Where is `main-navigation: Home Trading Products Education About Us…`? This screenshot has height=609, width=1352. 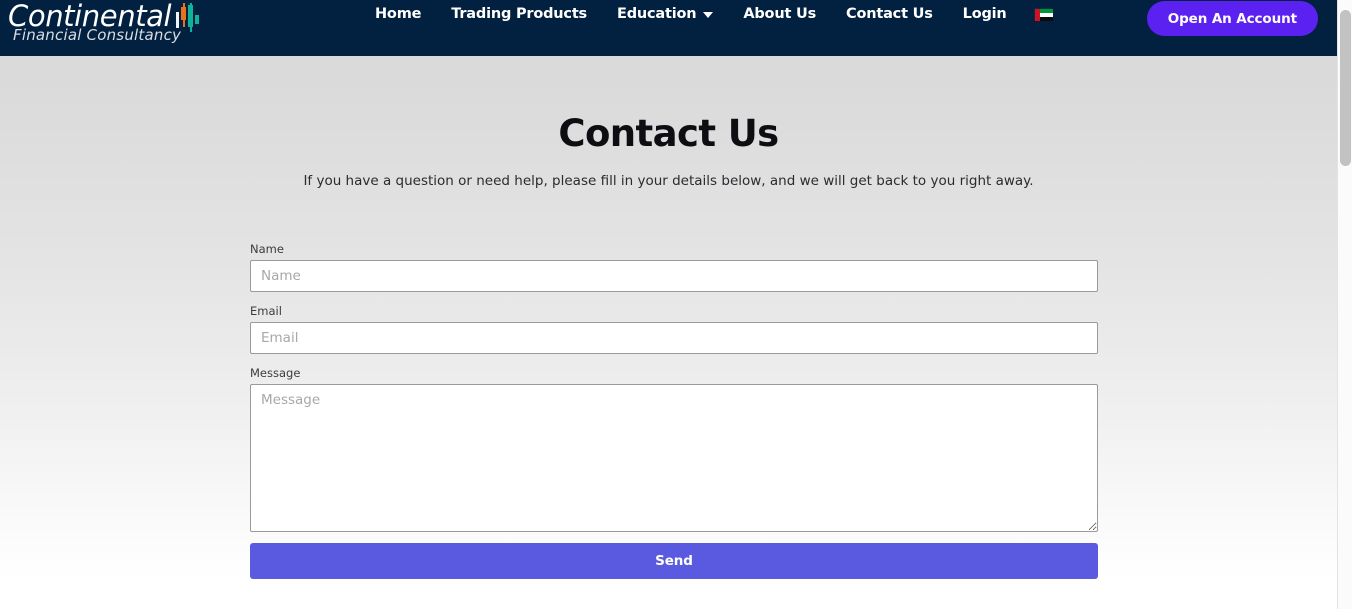 main-navigation: Home Trading Products Education About Us… is located at coordinates (712, 28).